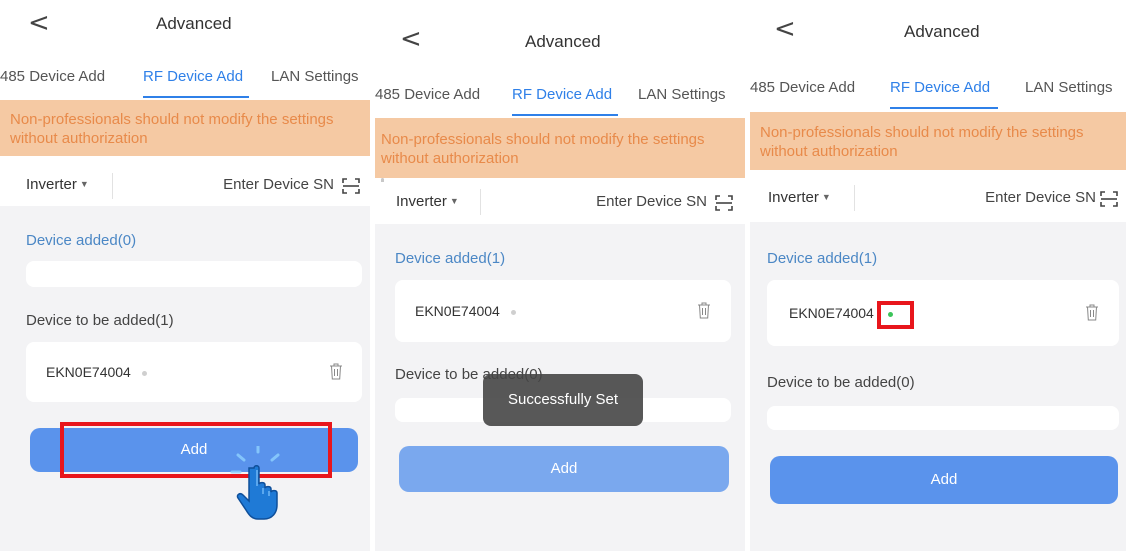  What do you see at coordinates (895, 315) in the screenshot?
I see `highlight-box` at bounding box center [895, 315].